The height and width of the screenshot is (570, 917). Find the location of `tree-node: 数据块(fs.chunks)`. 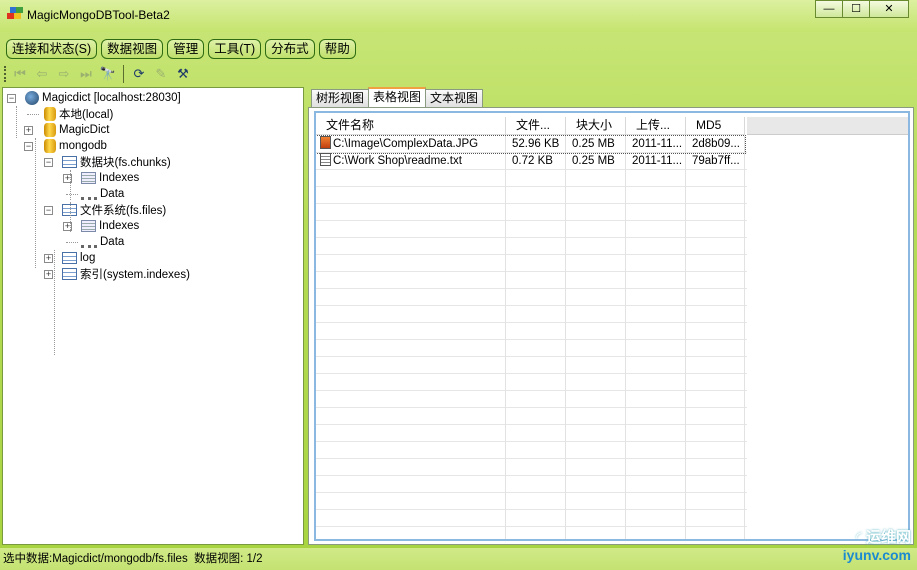

tree-node: 数据块(fs.chunks) is located at coordinates (116, 162).